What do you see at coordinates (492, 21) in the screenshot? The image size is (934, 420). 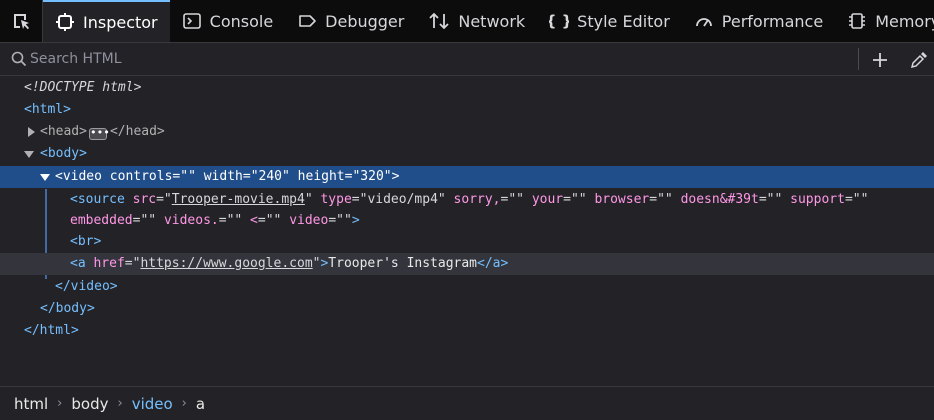 I see `tab-network-label: Network` at bounding box center [492, 21].